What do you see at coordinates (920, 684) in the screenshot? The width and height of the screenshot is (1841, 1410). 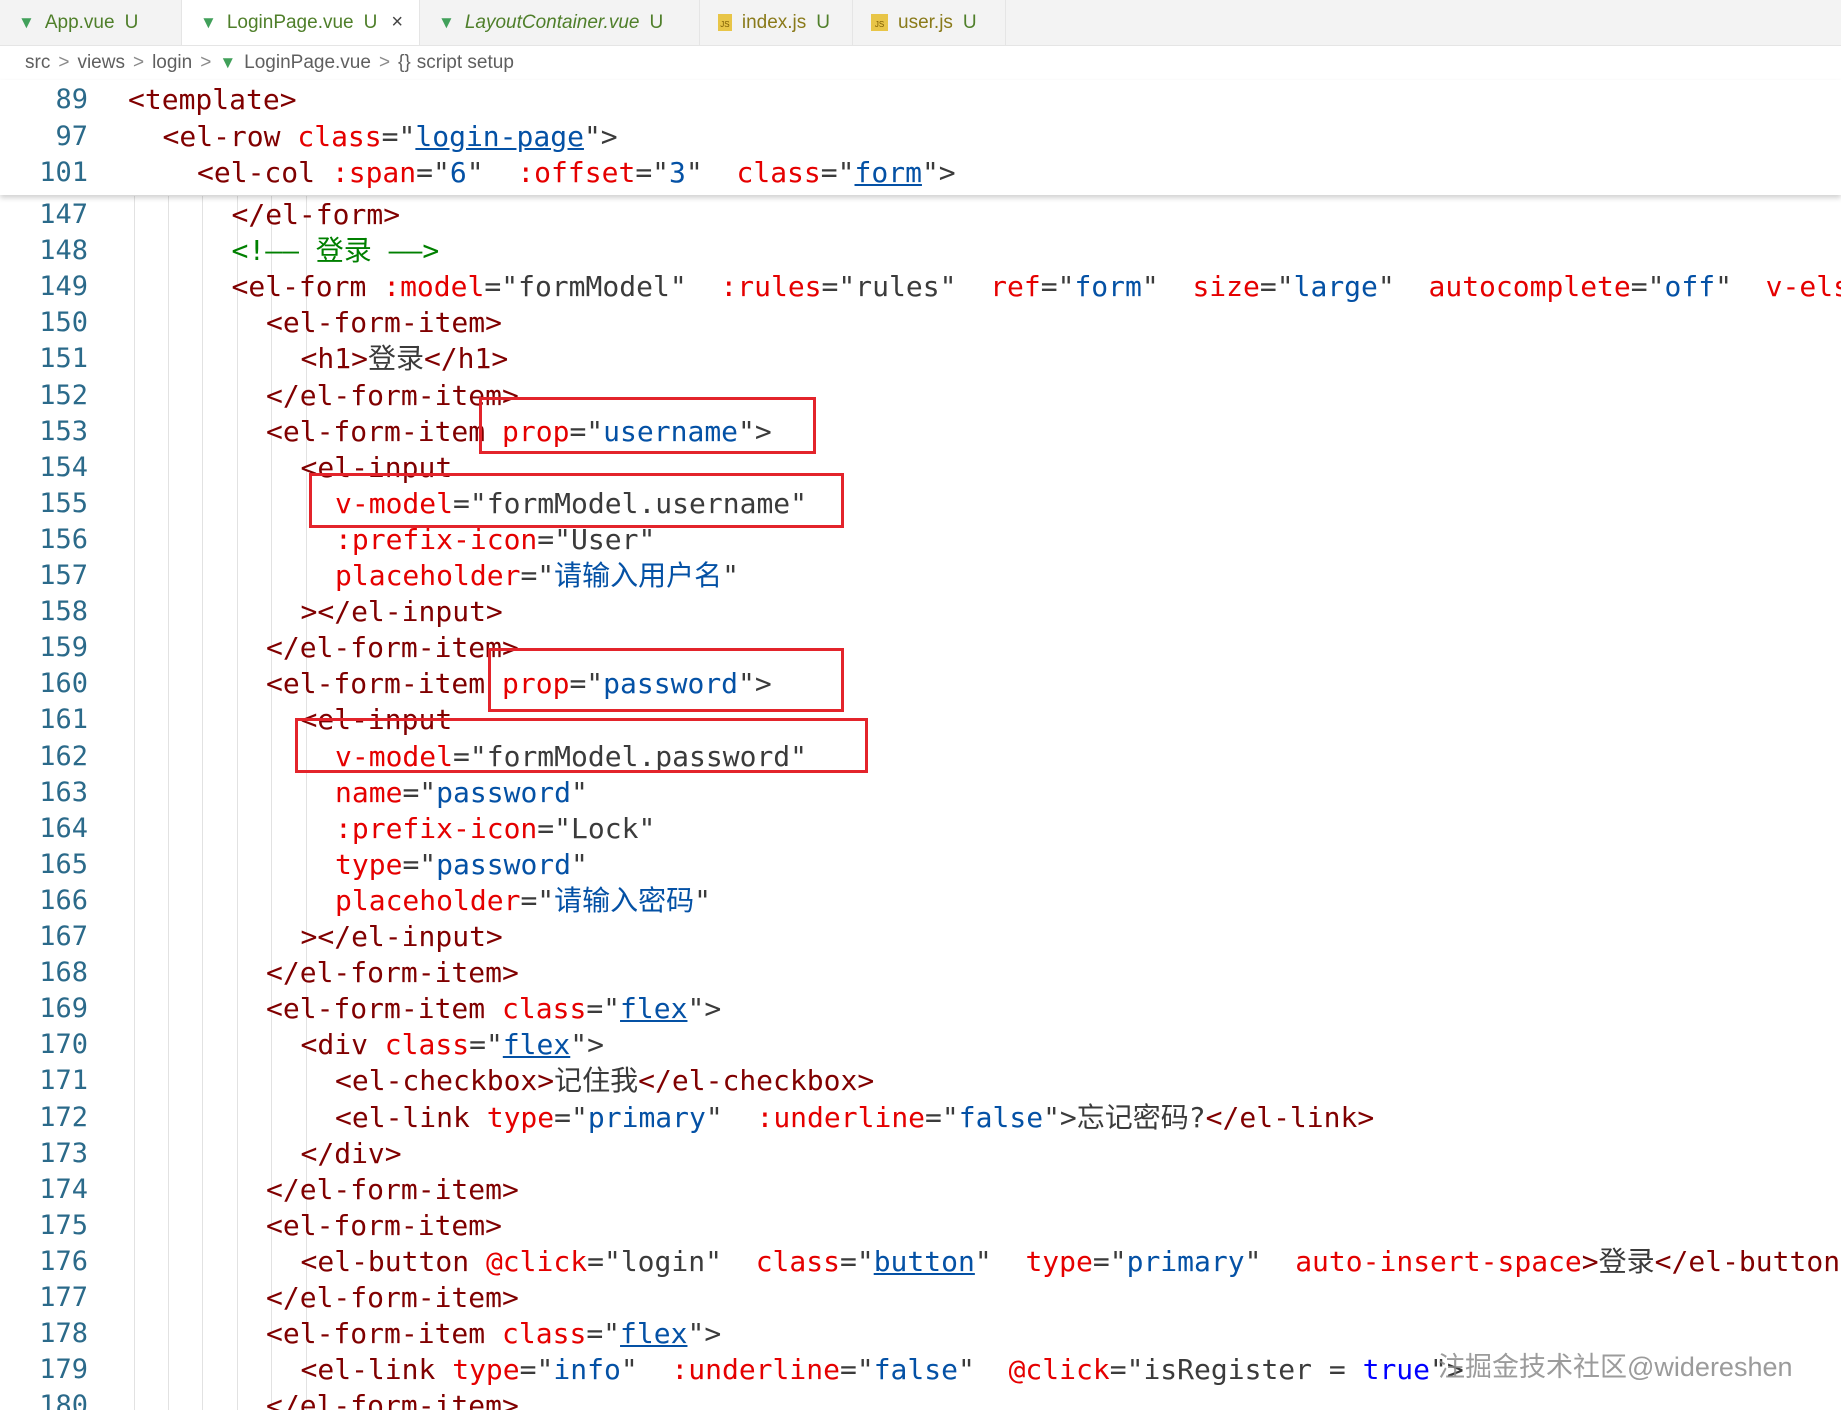 I see `code-line: 160 <el-form-item prop="password">` at bounding box center [920, 684].